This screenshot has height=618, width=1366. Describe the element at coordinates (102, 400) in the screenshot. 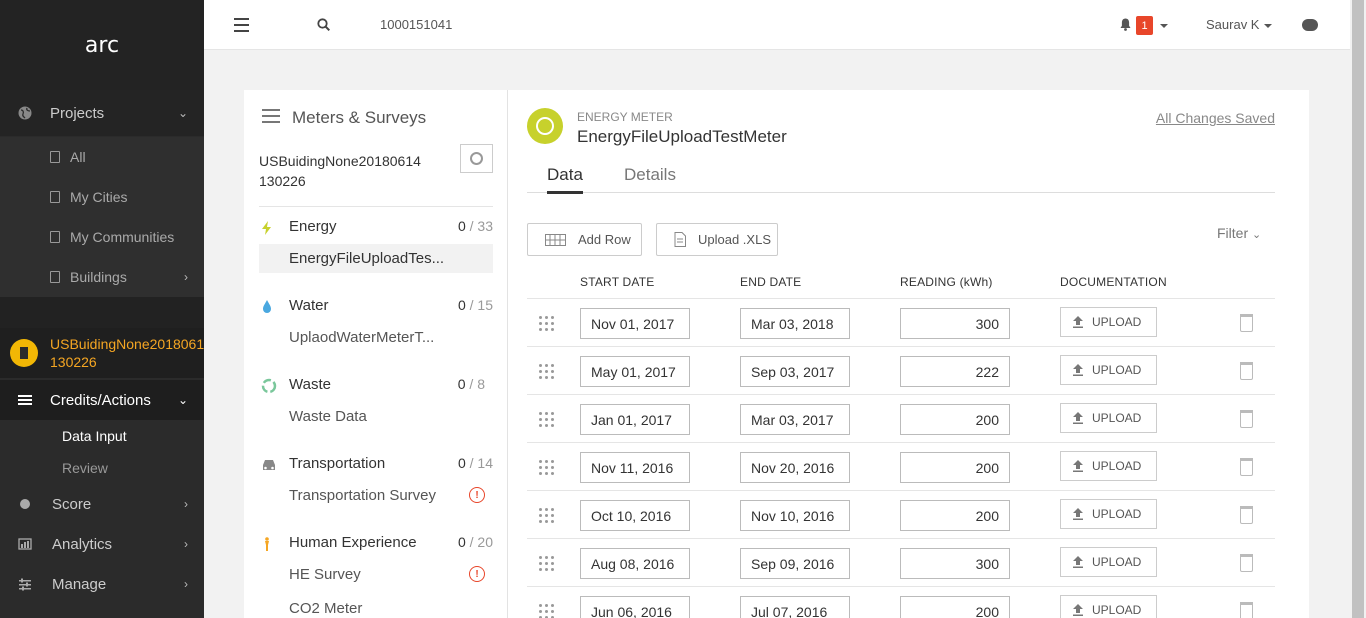

I see `sidebar-item-credits-actions: Credits/Actions ⌄` at that location.